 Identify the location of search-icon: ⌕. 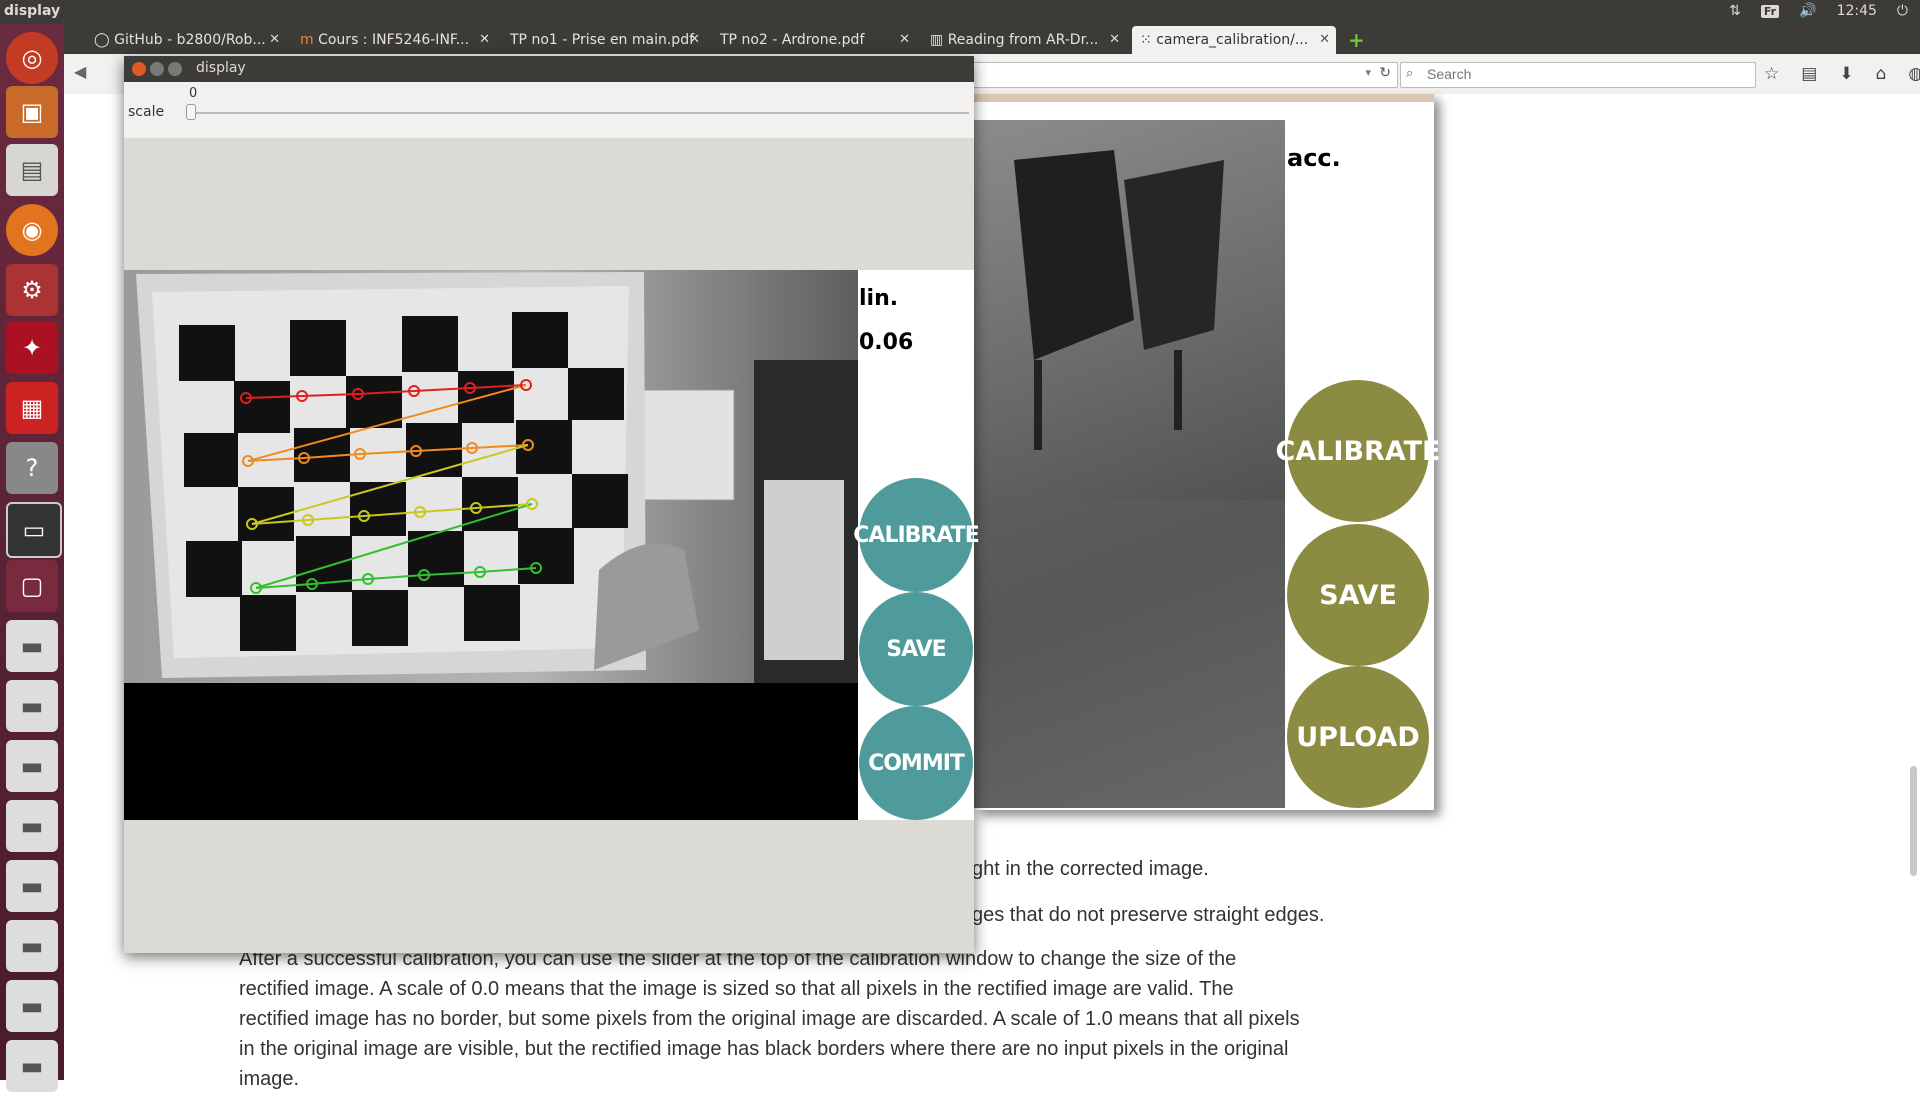
(1410, 73).